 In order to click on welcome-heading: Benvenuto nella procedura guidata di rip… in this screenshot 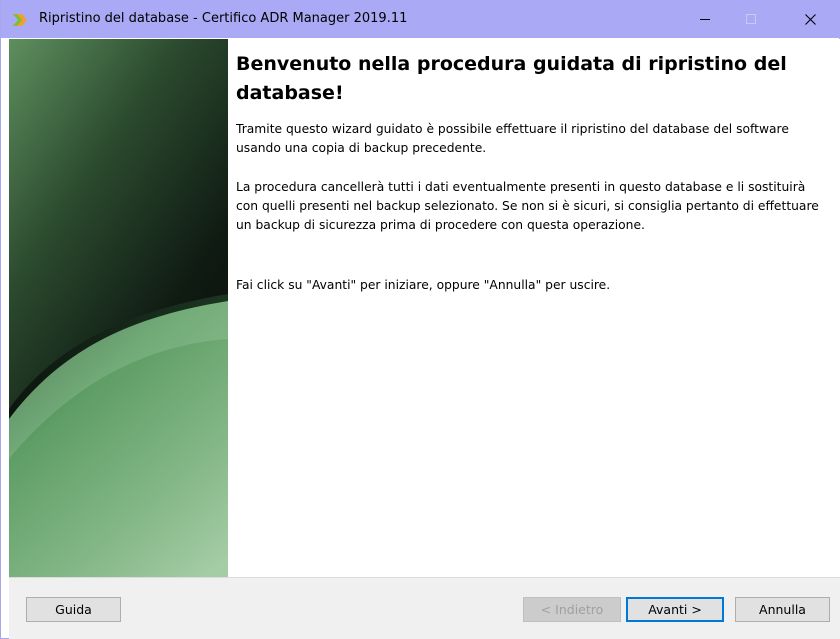, I will do `click(511, 78)`.